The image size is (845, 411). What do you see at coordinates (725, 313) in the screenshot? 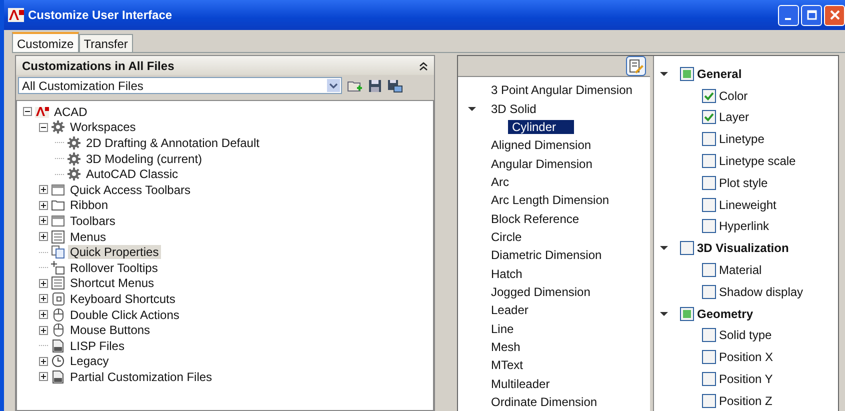
I see `group-label: Geometry` at bounding box center [725, 313].